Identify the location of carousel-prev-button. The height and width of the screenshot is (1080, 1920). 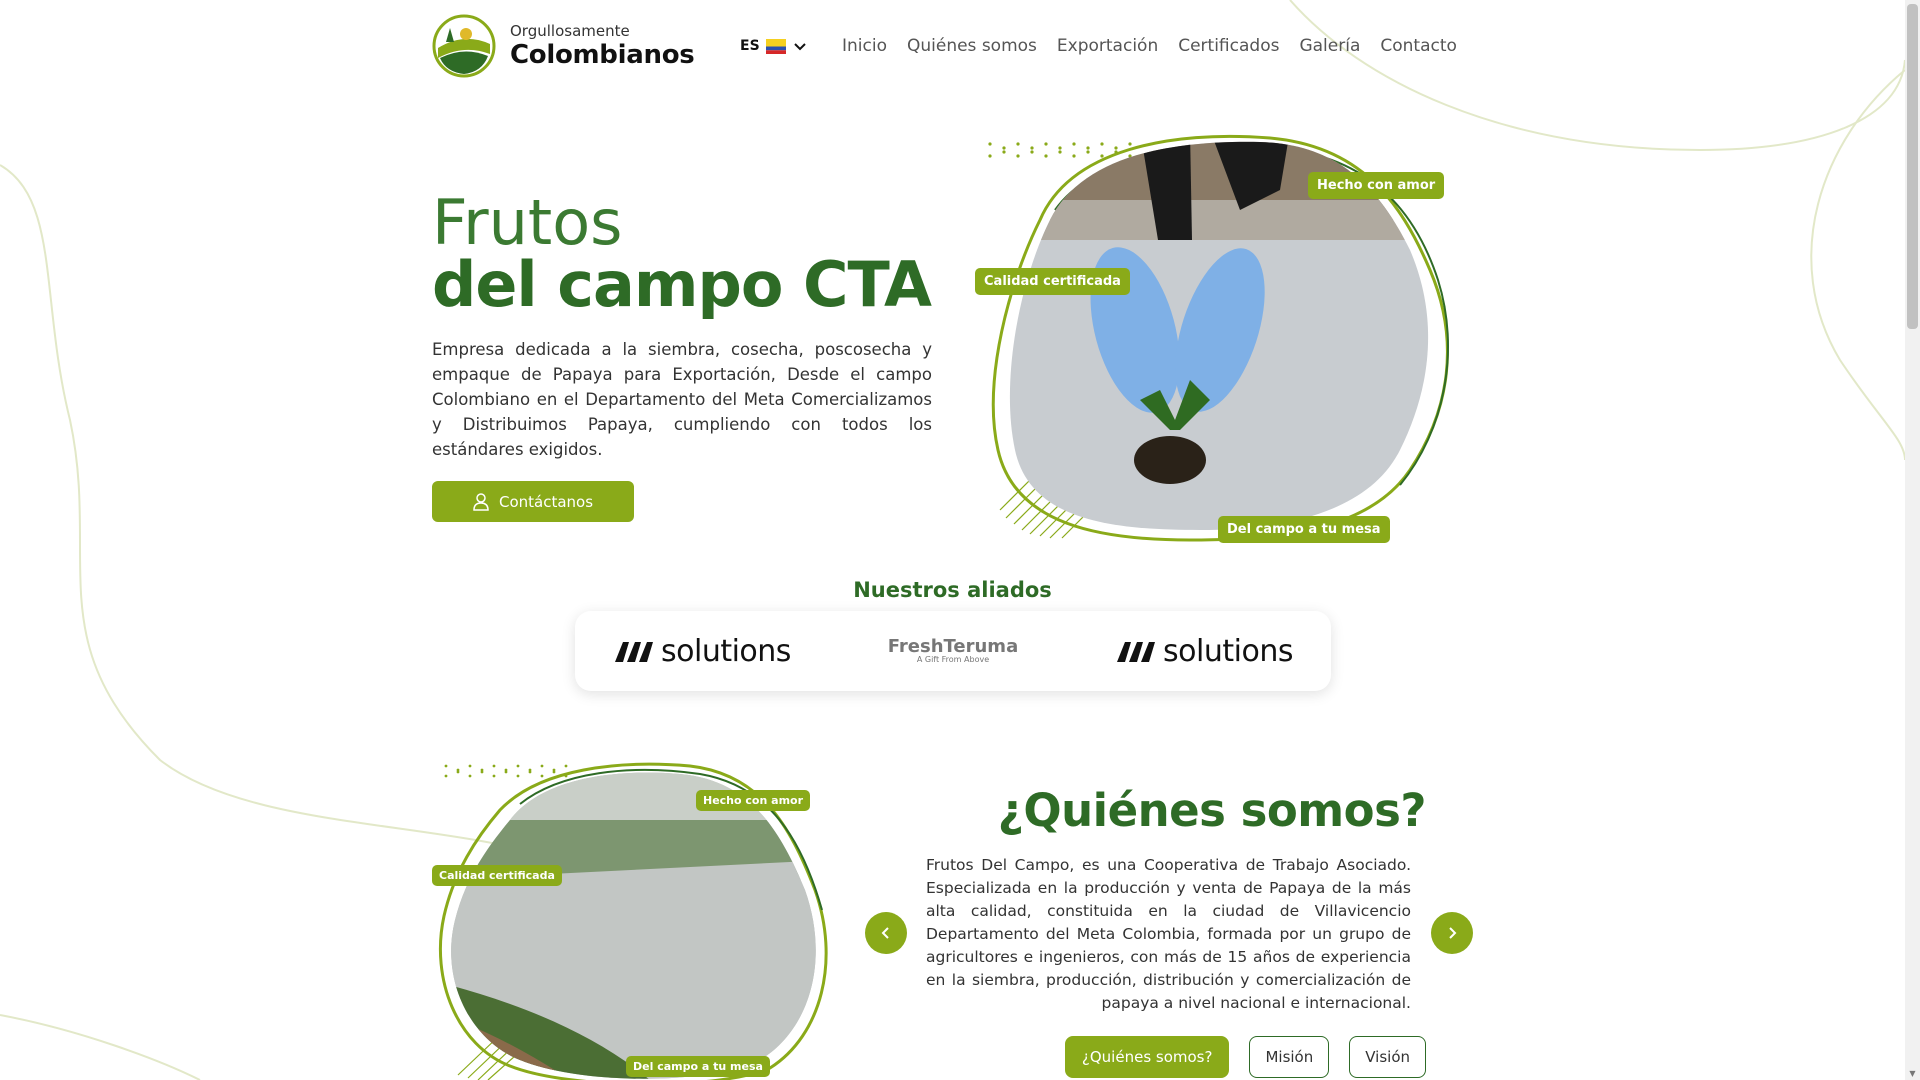
(886, 933).